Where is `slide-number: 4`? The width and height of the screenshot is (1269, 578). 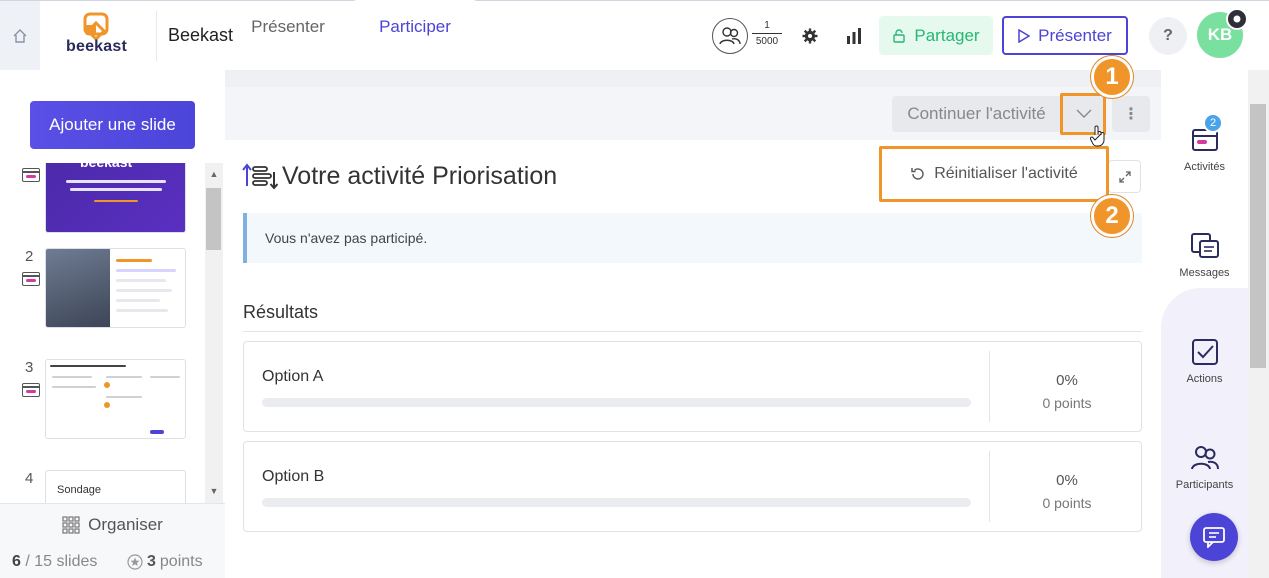 slide-number: 4 is located at coordinates (29, 478).